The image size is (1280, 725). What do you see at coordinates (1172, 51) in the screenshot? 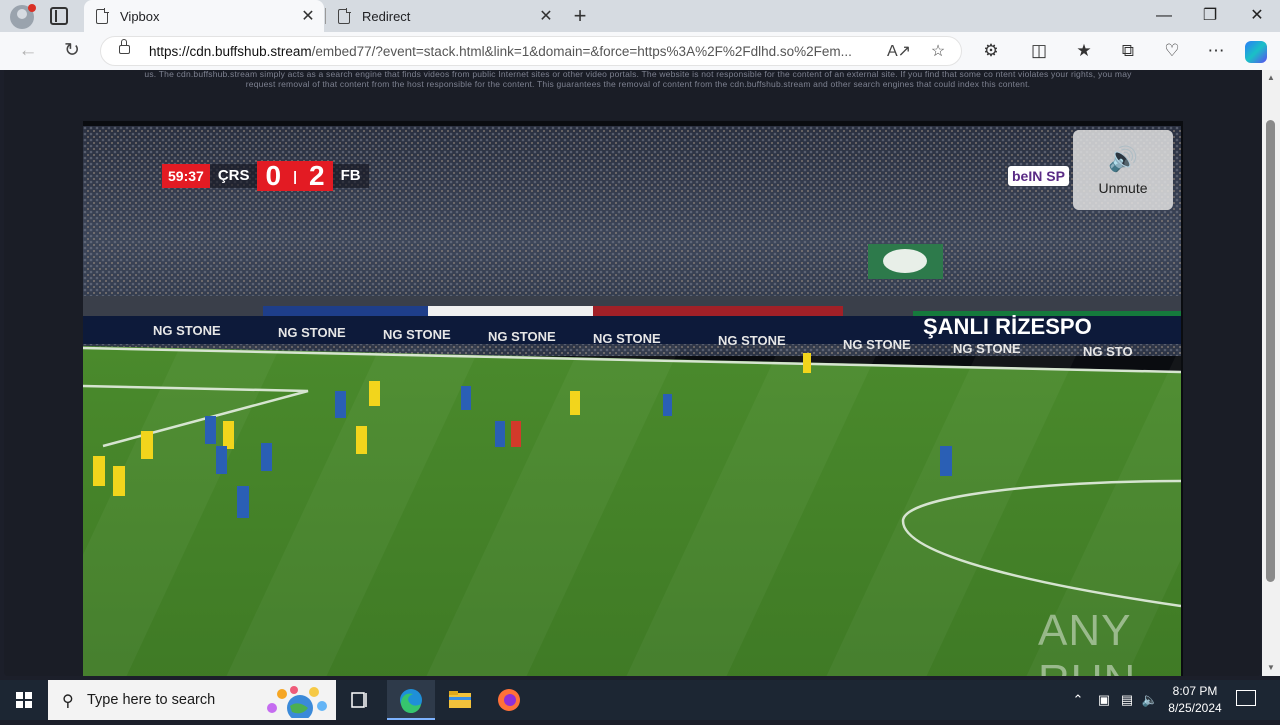
I see `browser-essentials-icon: ♡` at bounding box center [1172, 51].